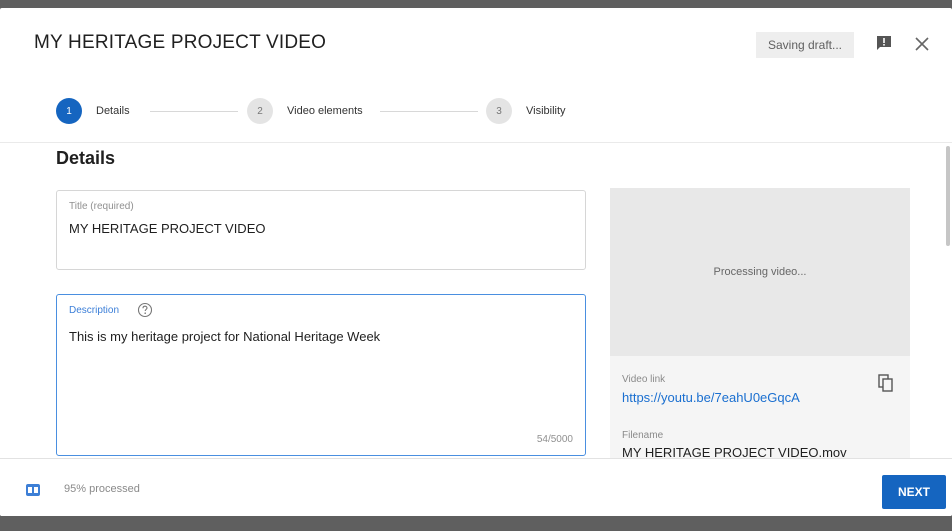  I want to click on hd-glyph-icon, so click(33, 490).